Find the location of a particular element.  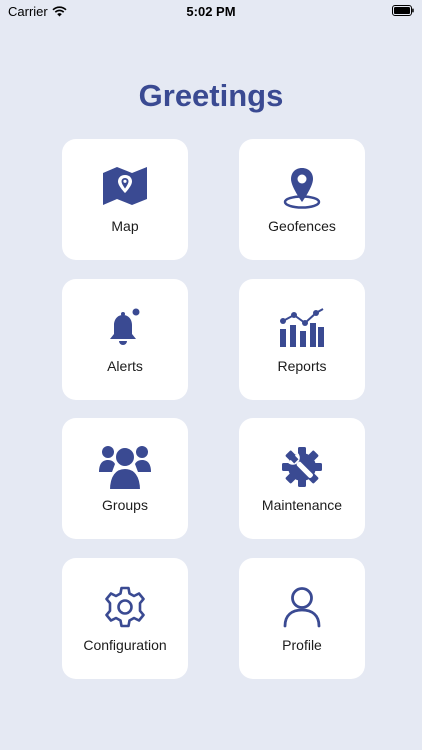

geofences-tile: Geofences is located at coordinates (302, 199).